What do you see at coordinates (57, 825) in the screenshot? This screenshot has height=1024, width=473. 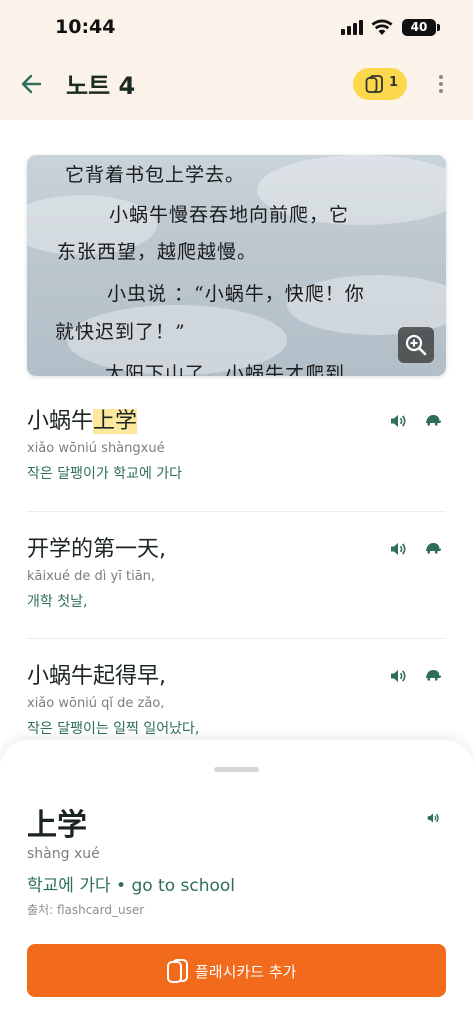 I see `word-title: 上学` at bounding box center [57, 825].